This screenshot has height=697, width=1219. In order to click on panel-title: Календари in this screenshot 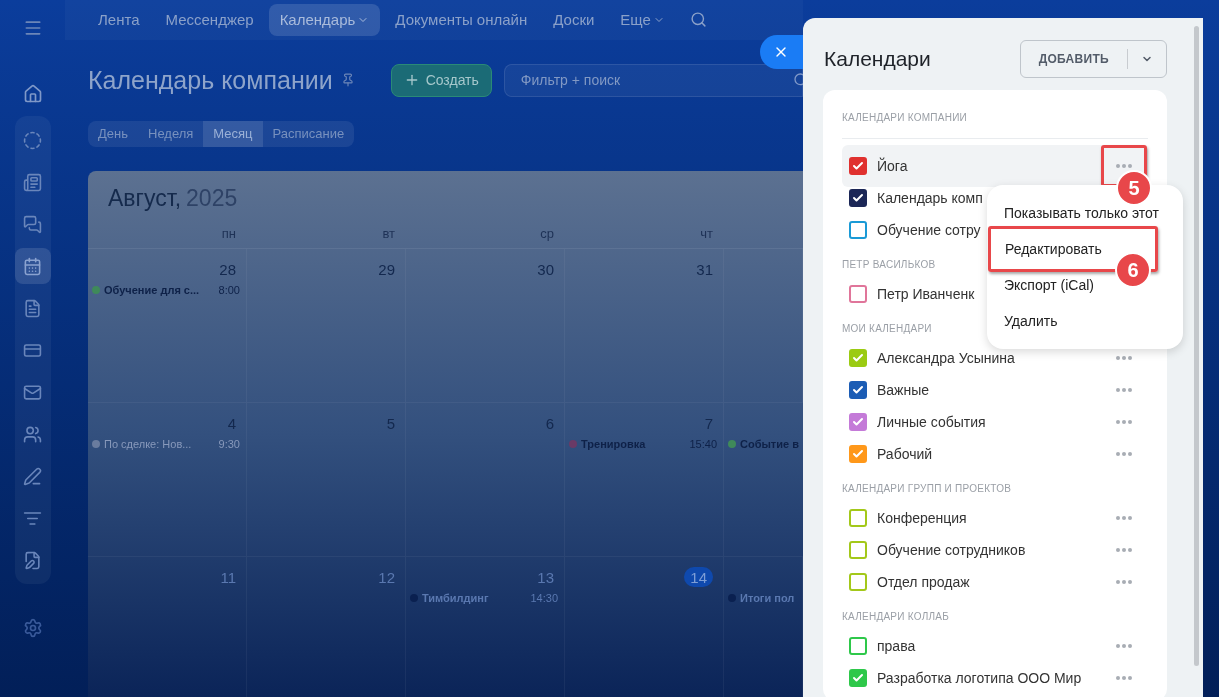, I will do `click(877, 59)`.